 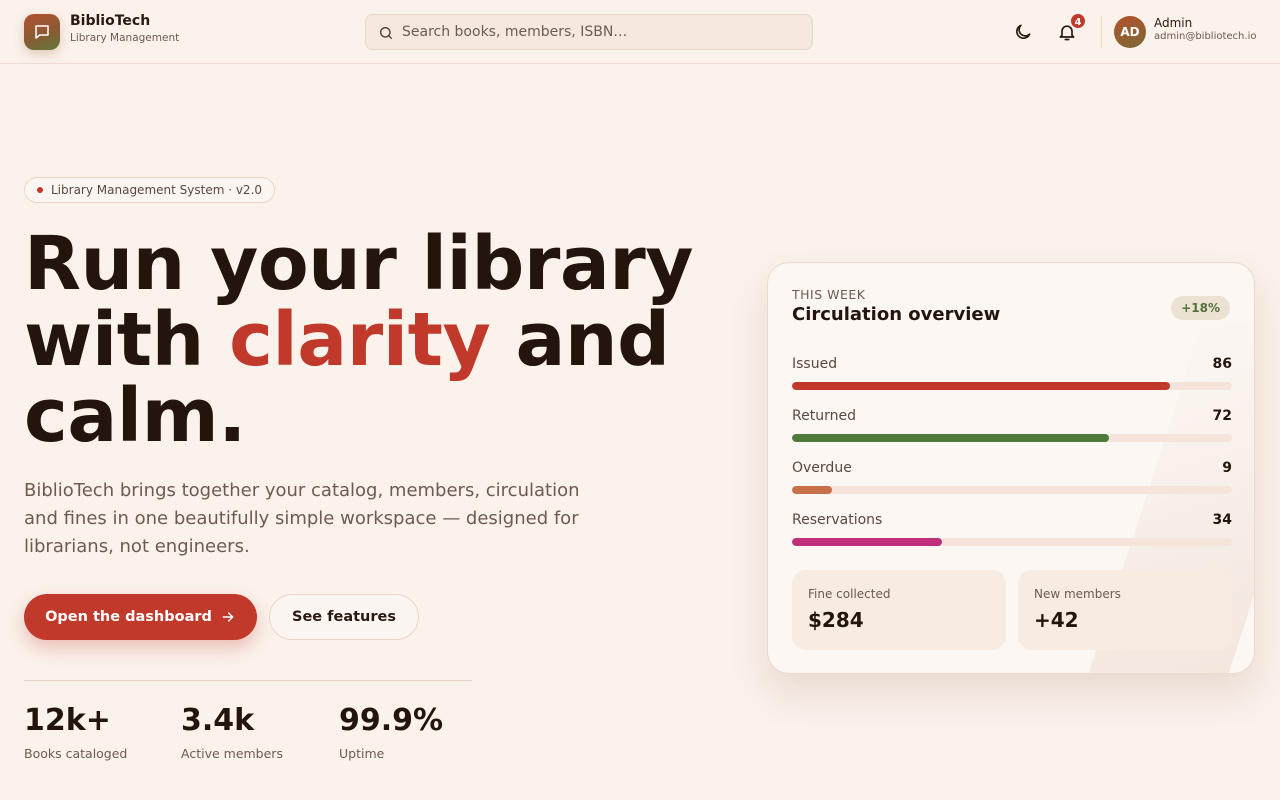 What do you see at coordinates (824, 416) in the screenshot?
I see `metric-label: Returned` at bounding box center [824, 416].